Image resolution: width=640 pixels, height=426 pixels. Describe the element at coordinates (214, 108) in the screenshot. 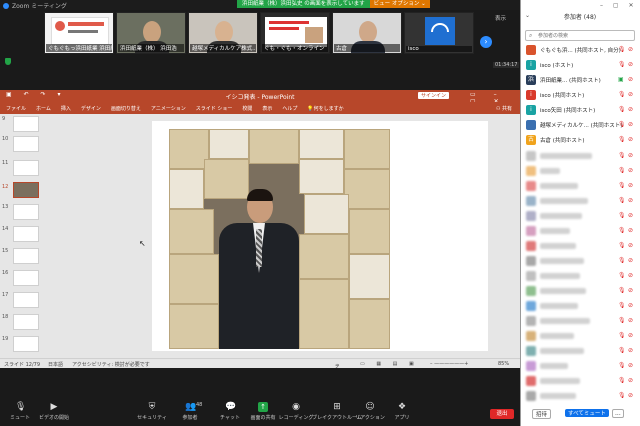

I see `tab-slideshow: スライド ショー` at that location.